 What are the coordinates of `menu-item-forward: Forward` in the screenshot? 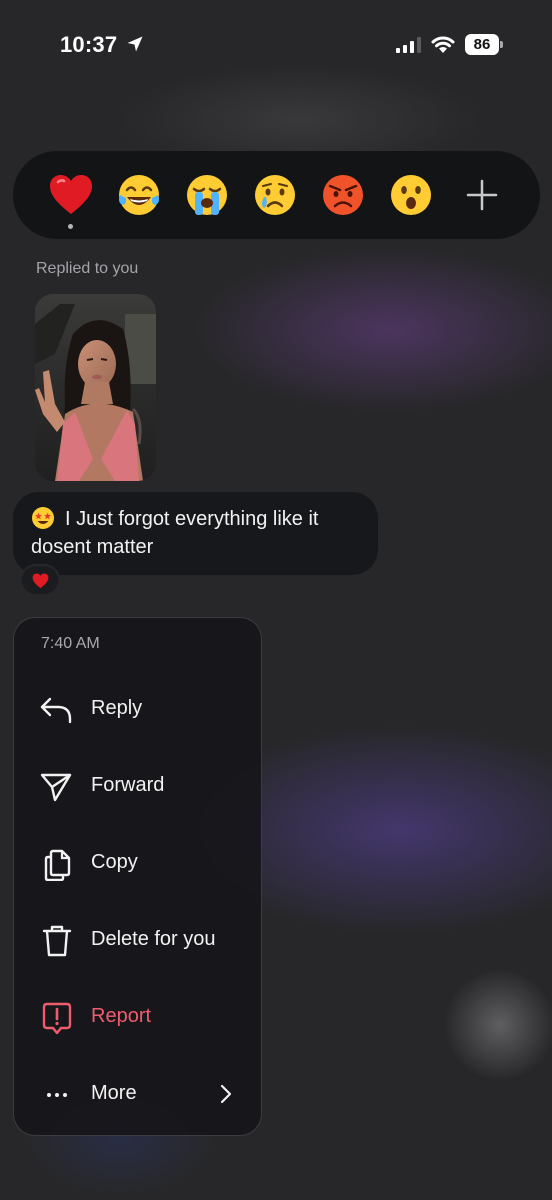 It's located at (137, 786).